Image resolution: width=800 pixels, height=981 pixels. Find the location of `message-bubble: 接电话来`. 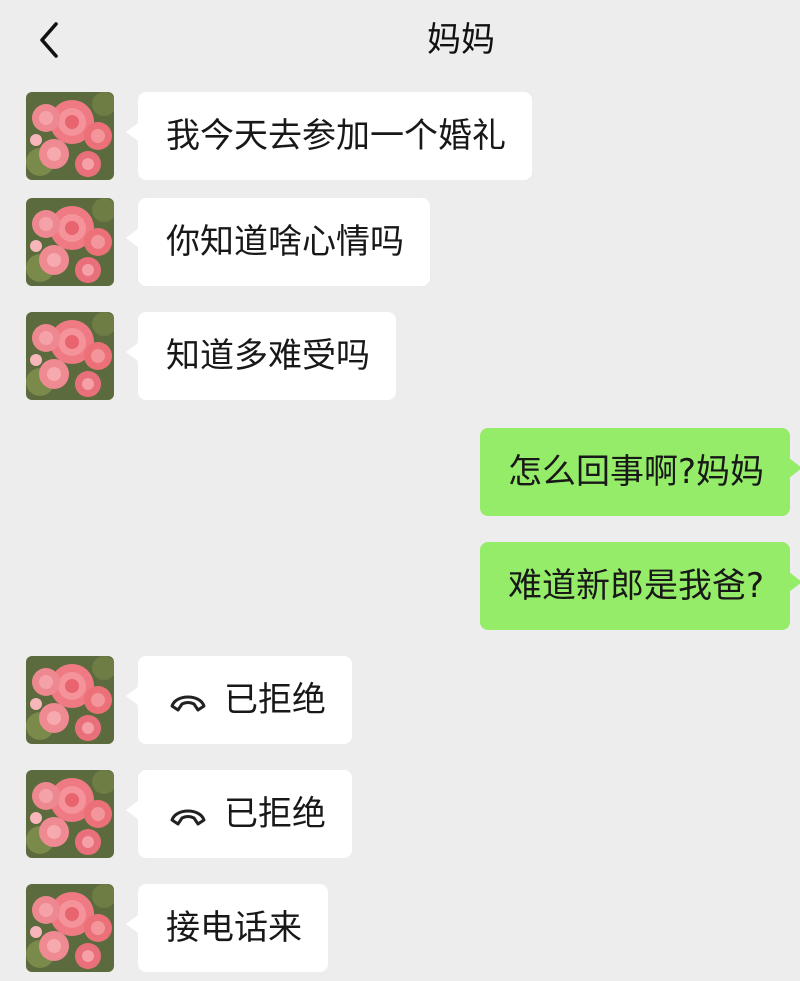

message-bubble: 接电话来 is located at coordinates (227, 928).